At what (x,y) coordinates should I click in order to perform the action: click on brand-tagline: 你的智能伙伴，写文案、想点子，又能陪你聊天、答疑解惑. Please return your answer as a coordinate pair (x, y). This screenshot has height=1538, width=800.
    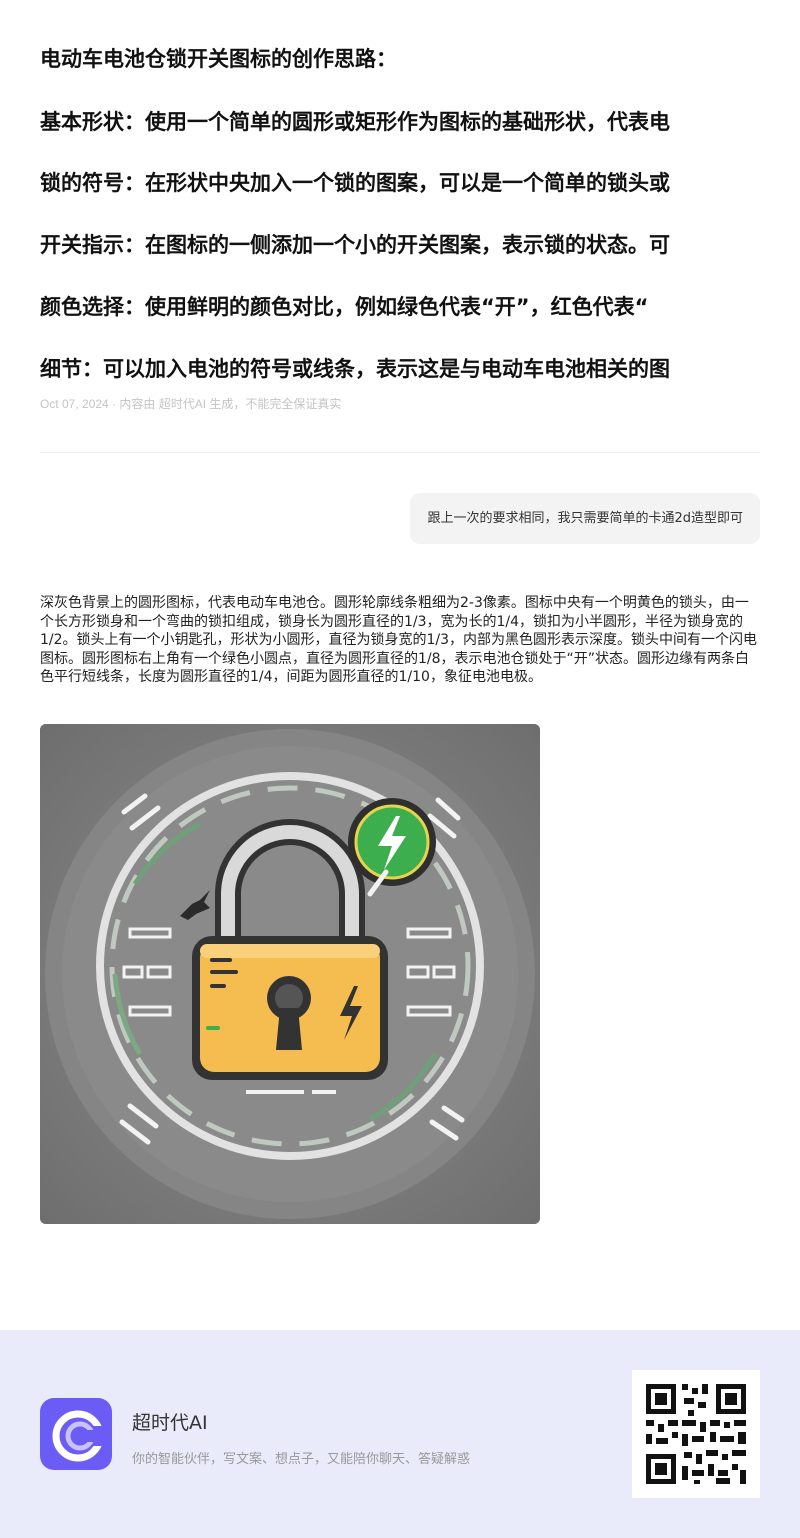
    Looking at the image, I should click on (301, 1459).